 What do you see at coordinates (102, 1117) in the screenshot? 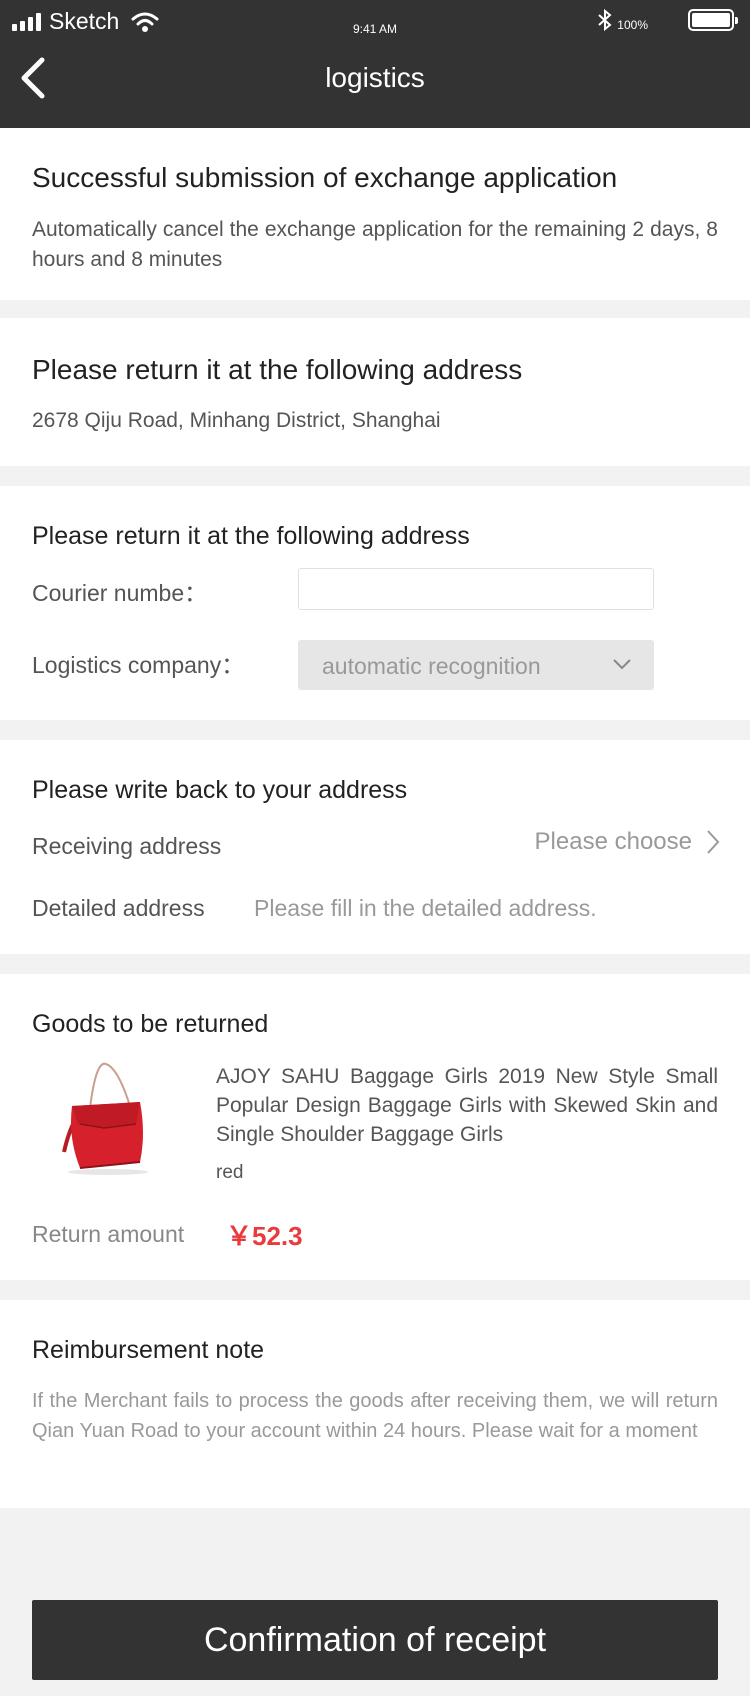
I see `product-image` at bounding box center [102, 1117].